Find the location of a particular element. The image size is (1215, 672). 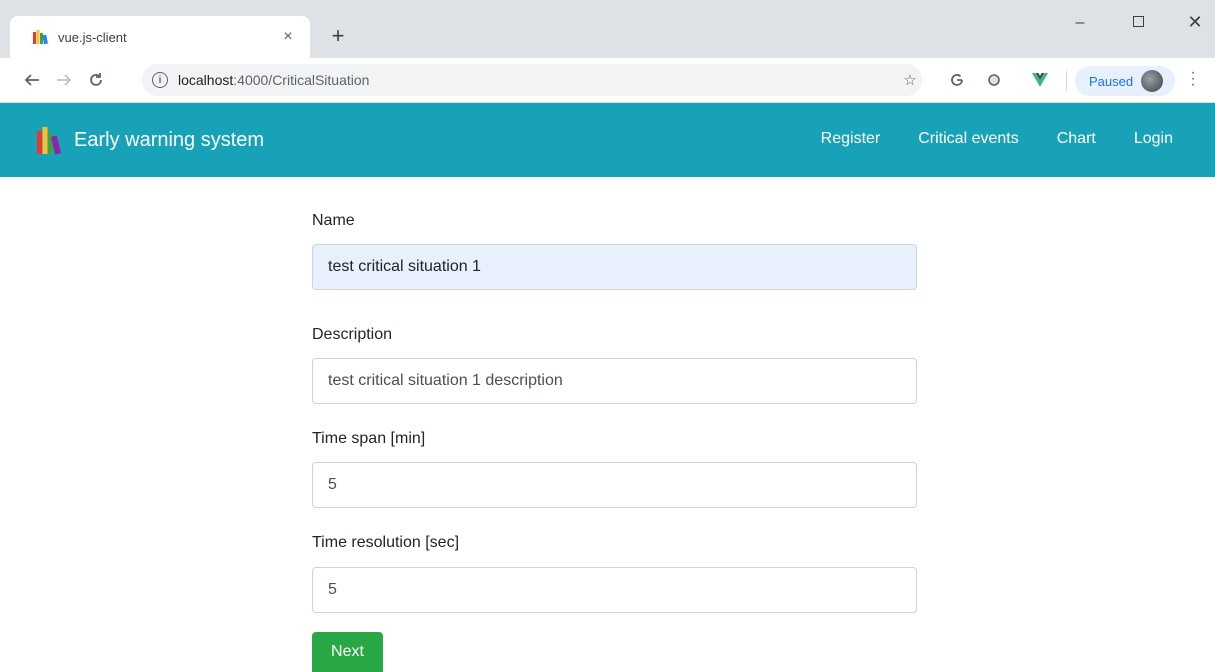

time-resolution-label: Time resolution [sec] is located at coordinates (386, 542).